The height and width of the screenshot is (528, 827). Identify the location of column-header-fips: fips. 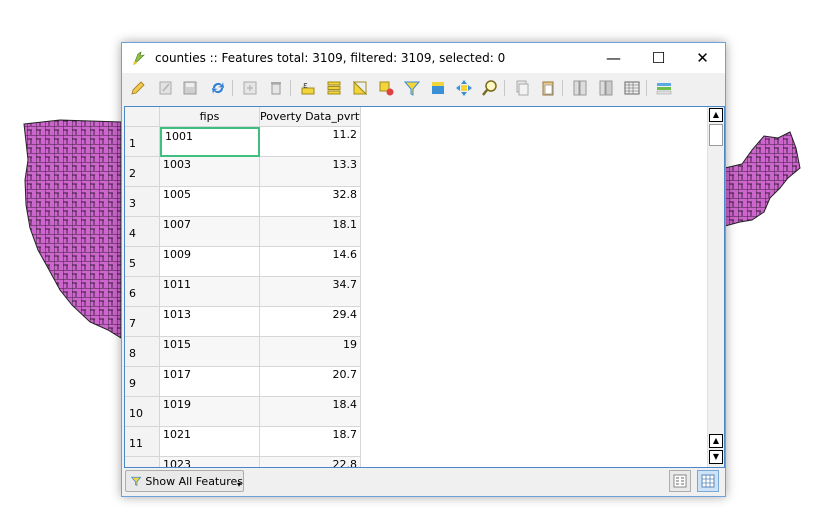
(210, 117).